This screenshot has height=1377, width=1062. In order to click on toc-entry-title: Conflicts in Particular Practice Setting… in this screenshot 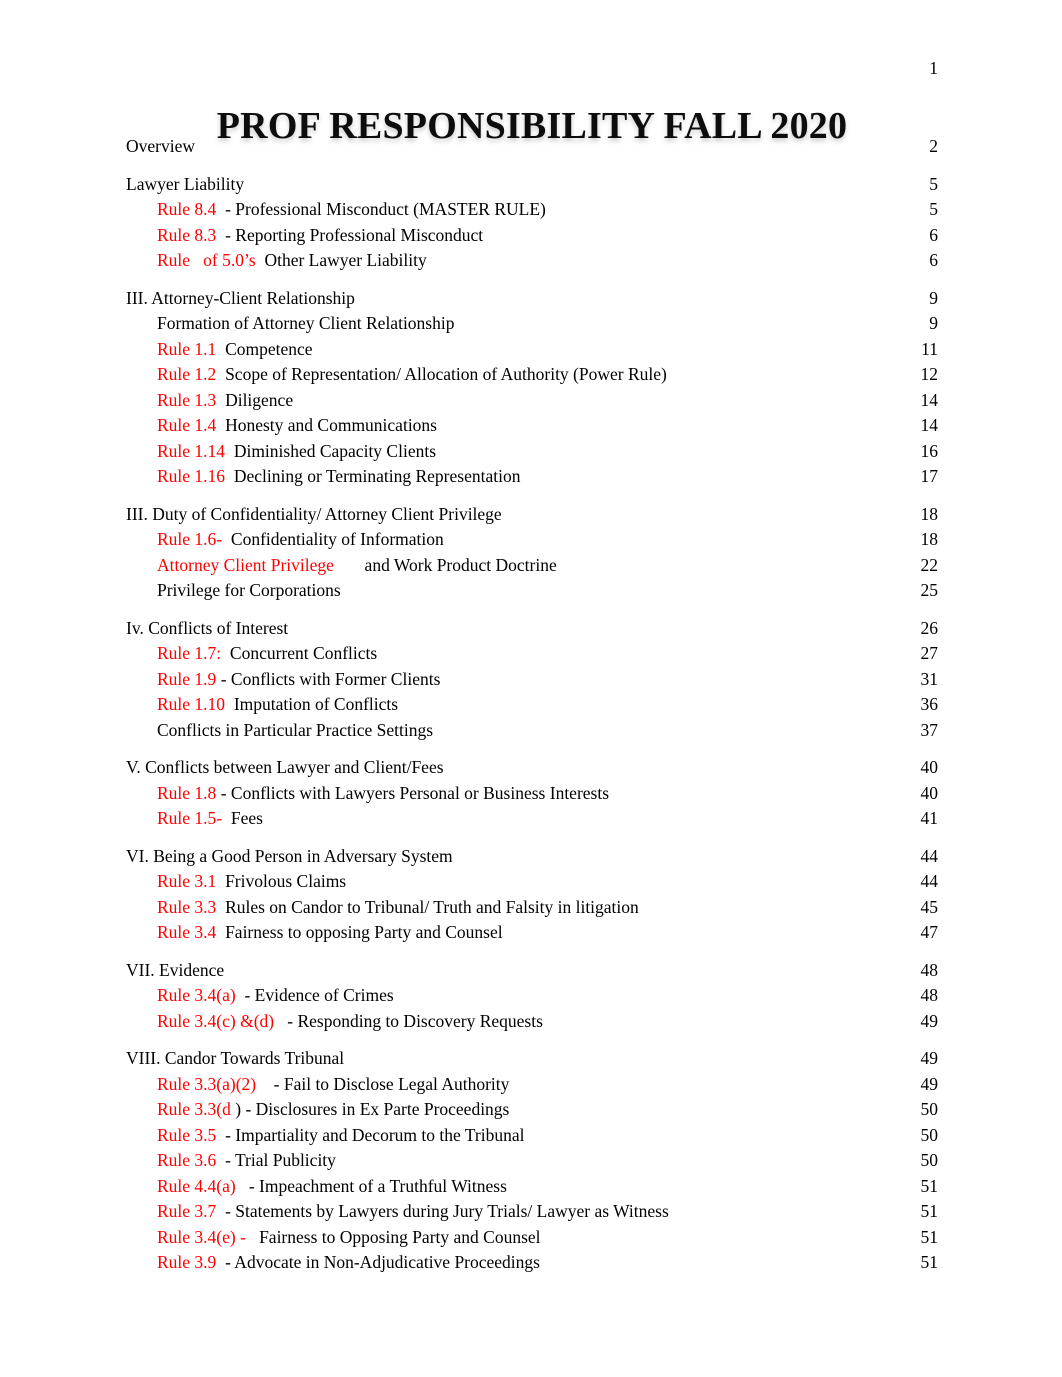, I will do `click(295, 729)`.